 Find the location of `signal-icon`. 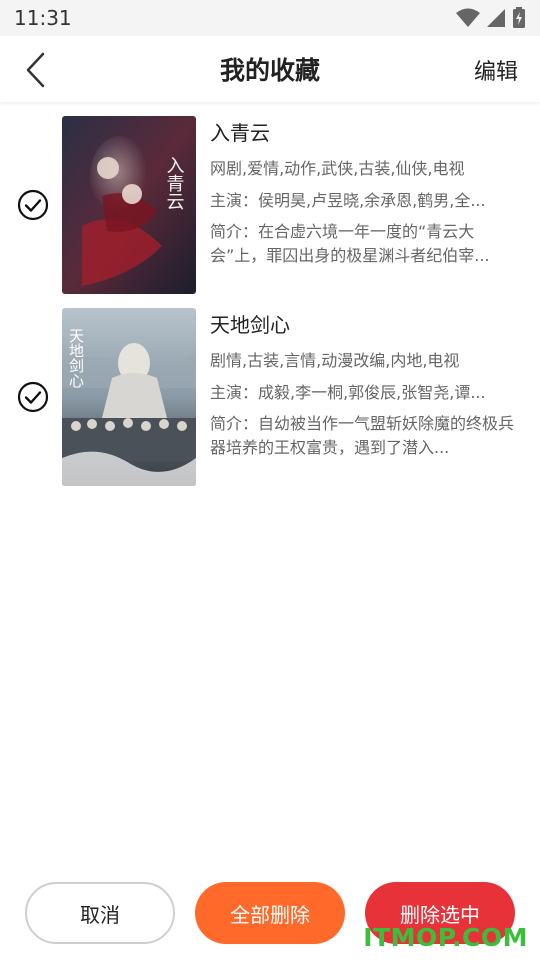

signal-icon is located at coordinates (496, 18).